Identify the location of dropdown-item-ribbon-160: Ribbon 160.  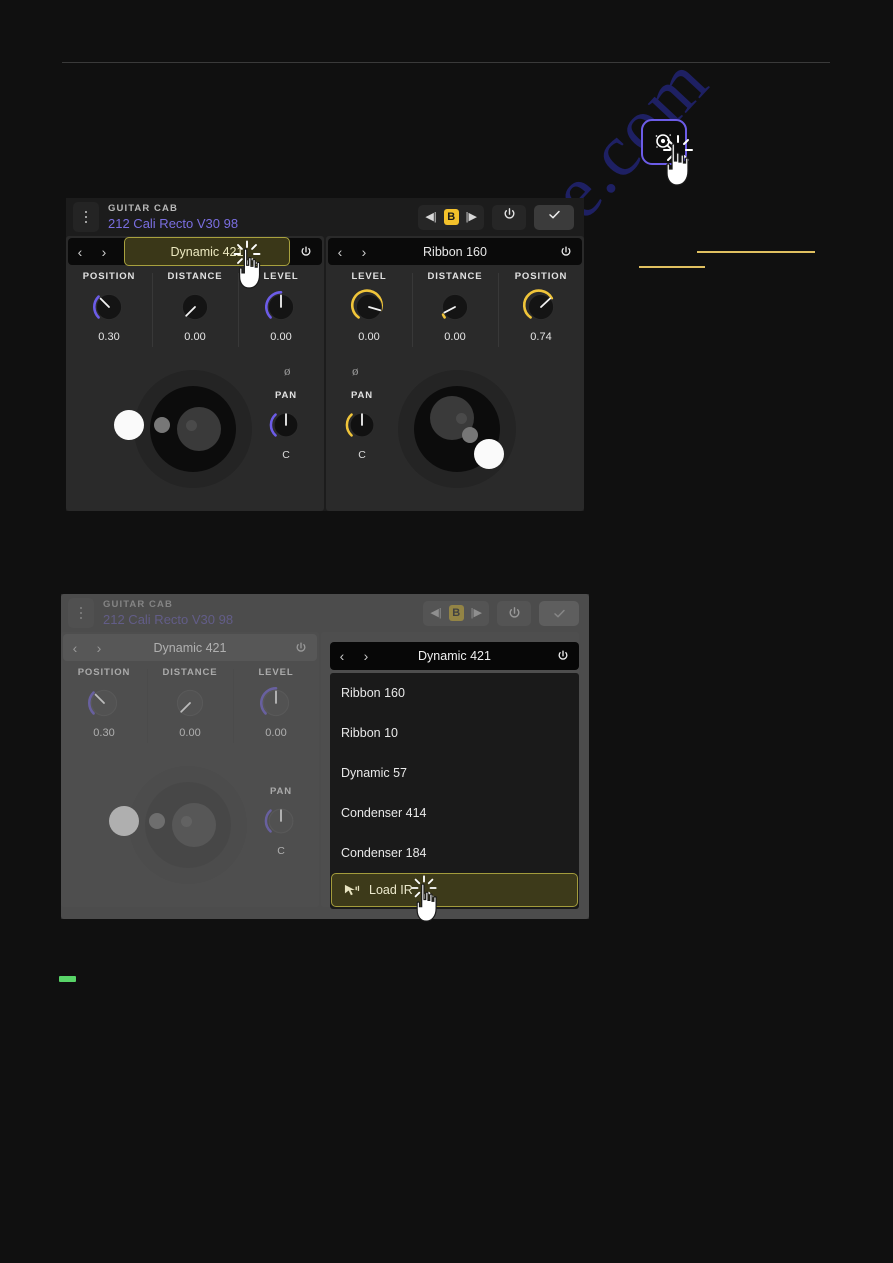
(454, 693).